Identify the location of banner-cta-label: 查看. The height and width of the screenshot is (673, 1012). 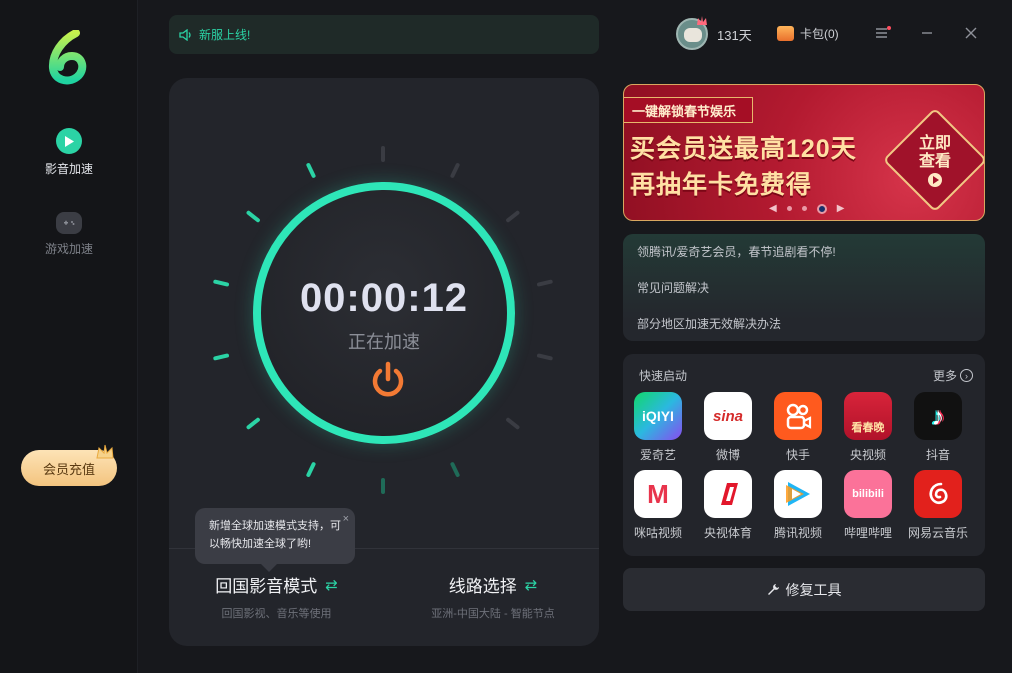
(934, 161).